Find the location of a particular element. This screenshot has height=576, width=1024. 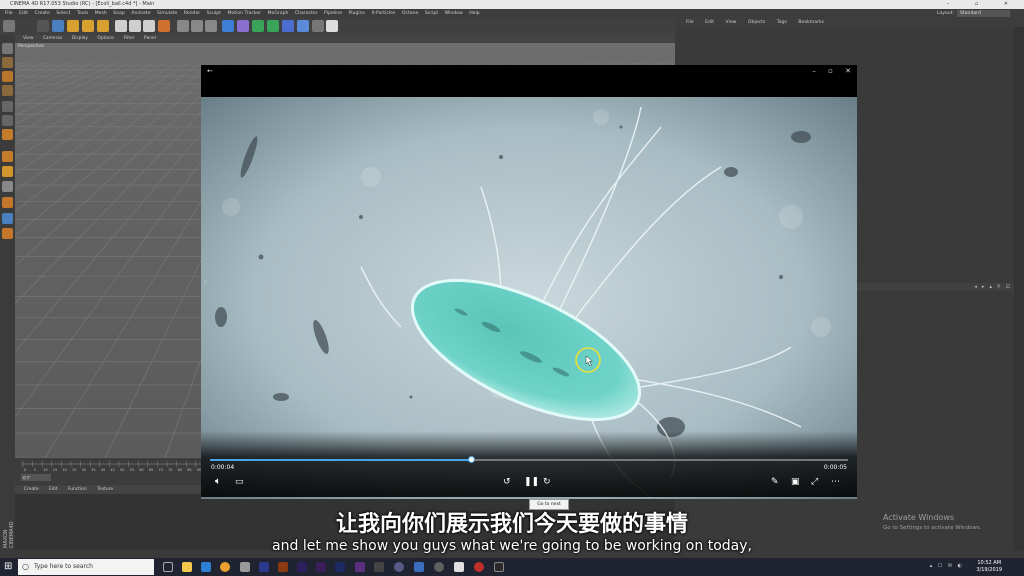

menu-sculpt: Sculpt is located at coordinates (214, 13).